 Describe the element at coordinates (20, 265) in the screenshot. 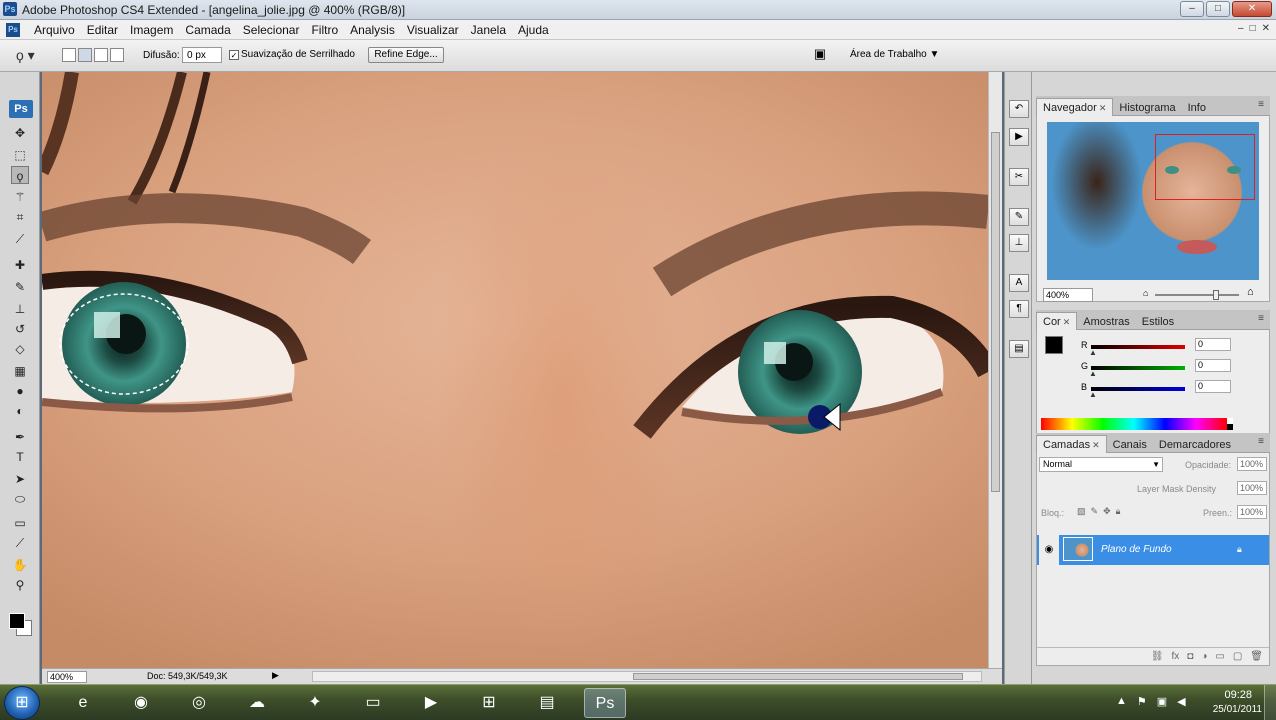

I see `healing-tool-icon: ✚` at that location.